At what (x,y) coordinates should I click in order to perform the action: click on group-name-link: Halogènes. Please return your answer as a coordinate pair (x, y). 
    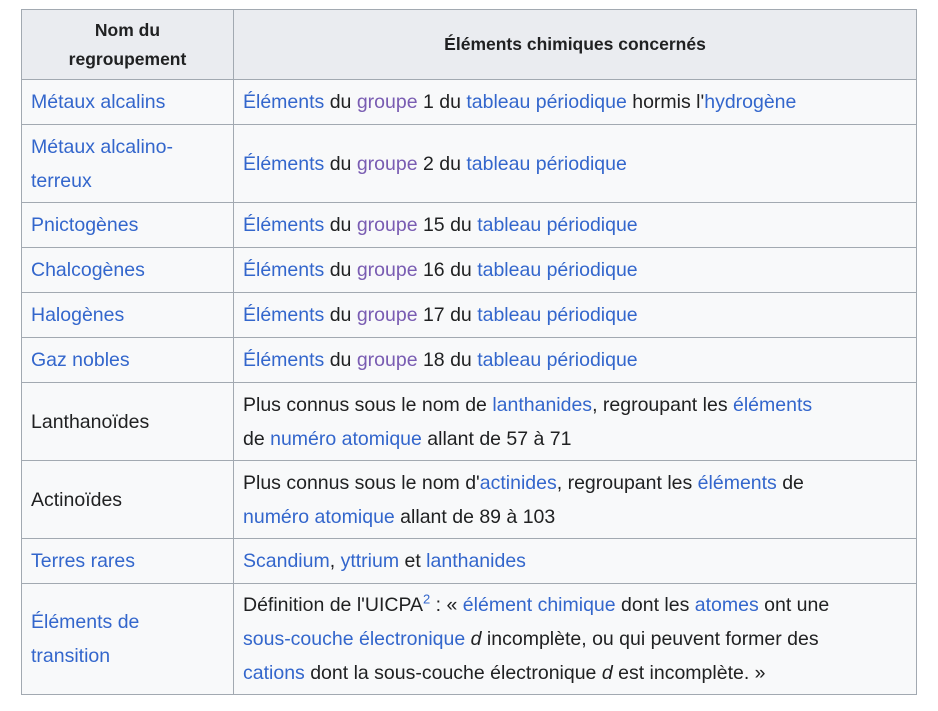
    Looking at the image, I should click on (77, 315).